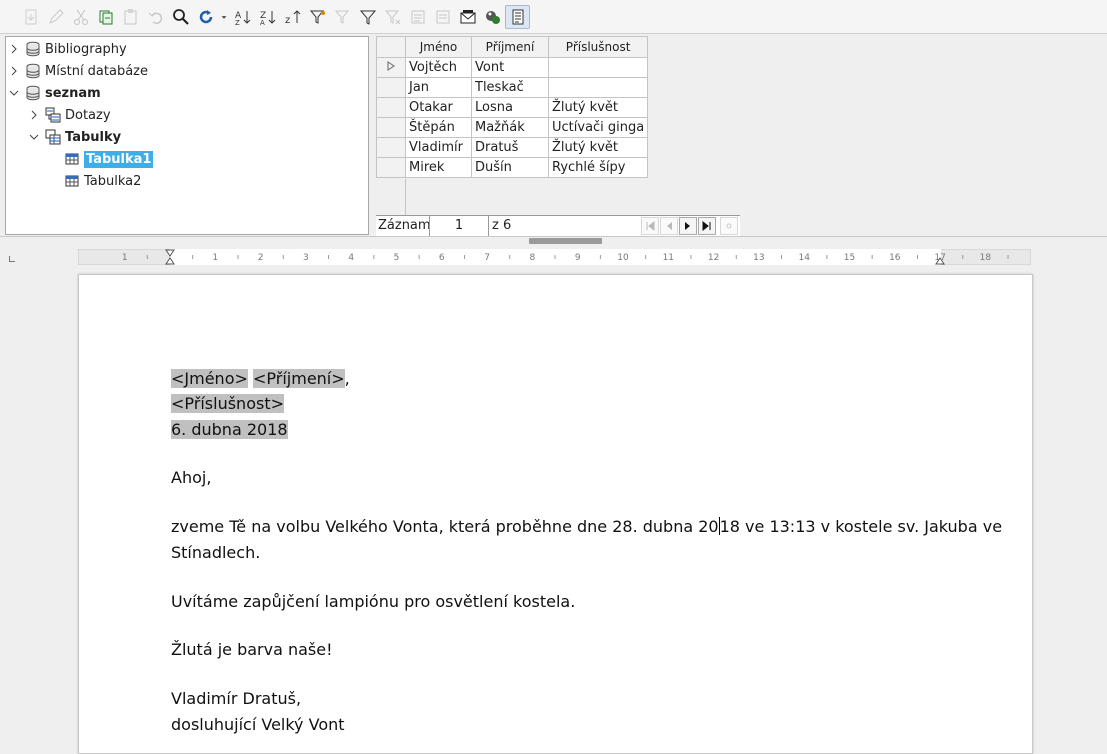 The width and height of the screenshot is (1107, 754). What do you see at coordinates (298, 378) in the screenshot?
I see `merge-field-prijmeni: <Příjmení>` at bounding box center [298, 378].